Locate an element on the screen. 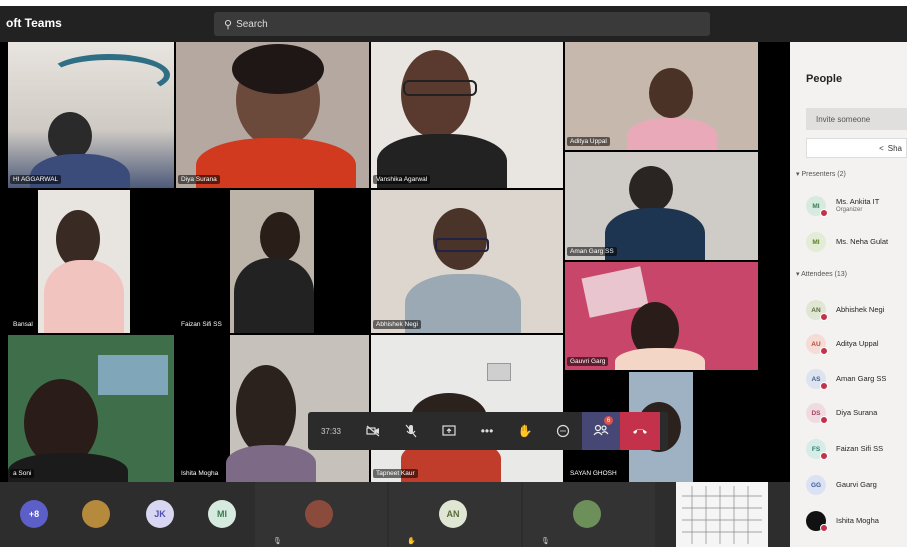  participant-name-label: Bansal is located at coordinates (23, 324).